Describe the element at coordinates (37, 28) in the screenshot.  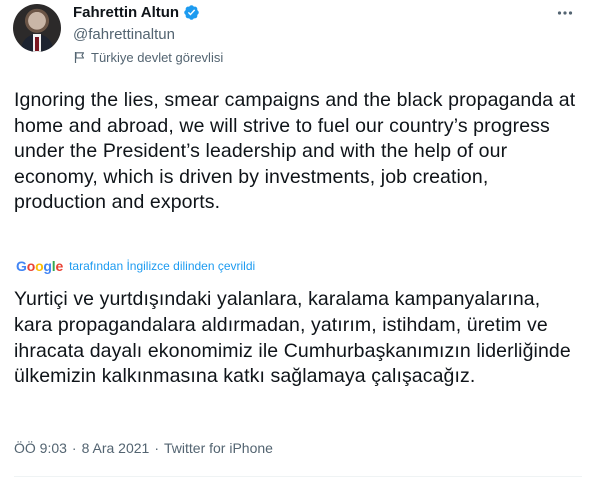
I see `avatar` at that location.